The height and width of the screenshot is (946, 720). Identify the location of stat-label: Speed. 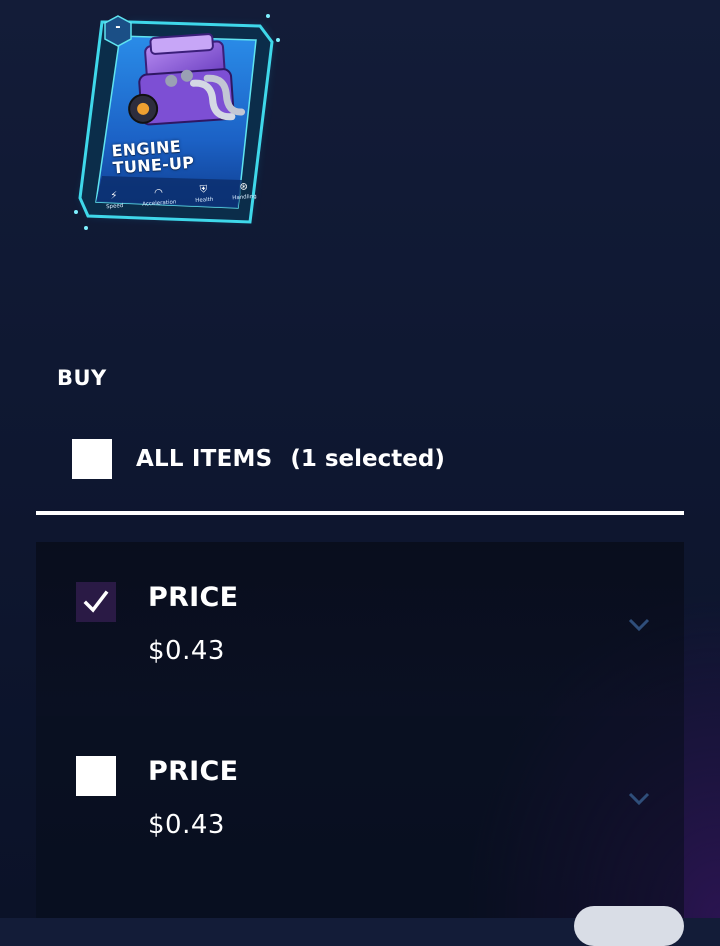
(114, 207).